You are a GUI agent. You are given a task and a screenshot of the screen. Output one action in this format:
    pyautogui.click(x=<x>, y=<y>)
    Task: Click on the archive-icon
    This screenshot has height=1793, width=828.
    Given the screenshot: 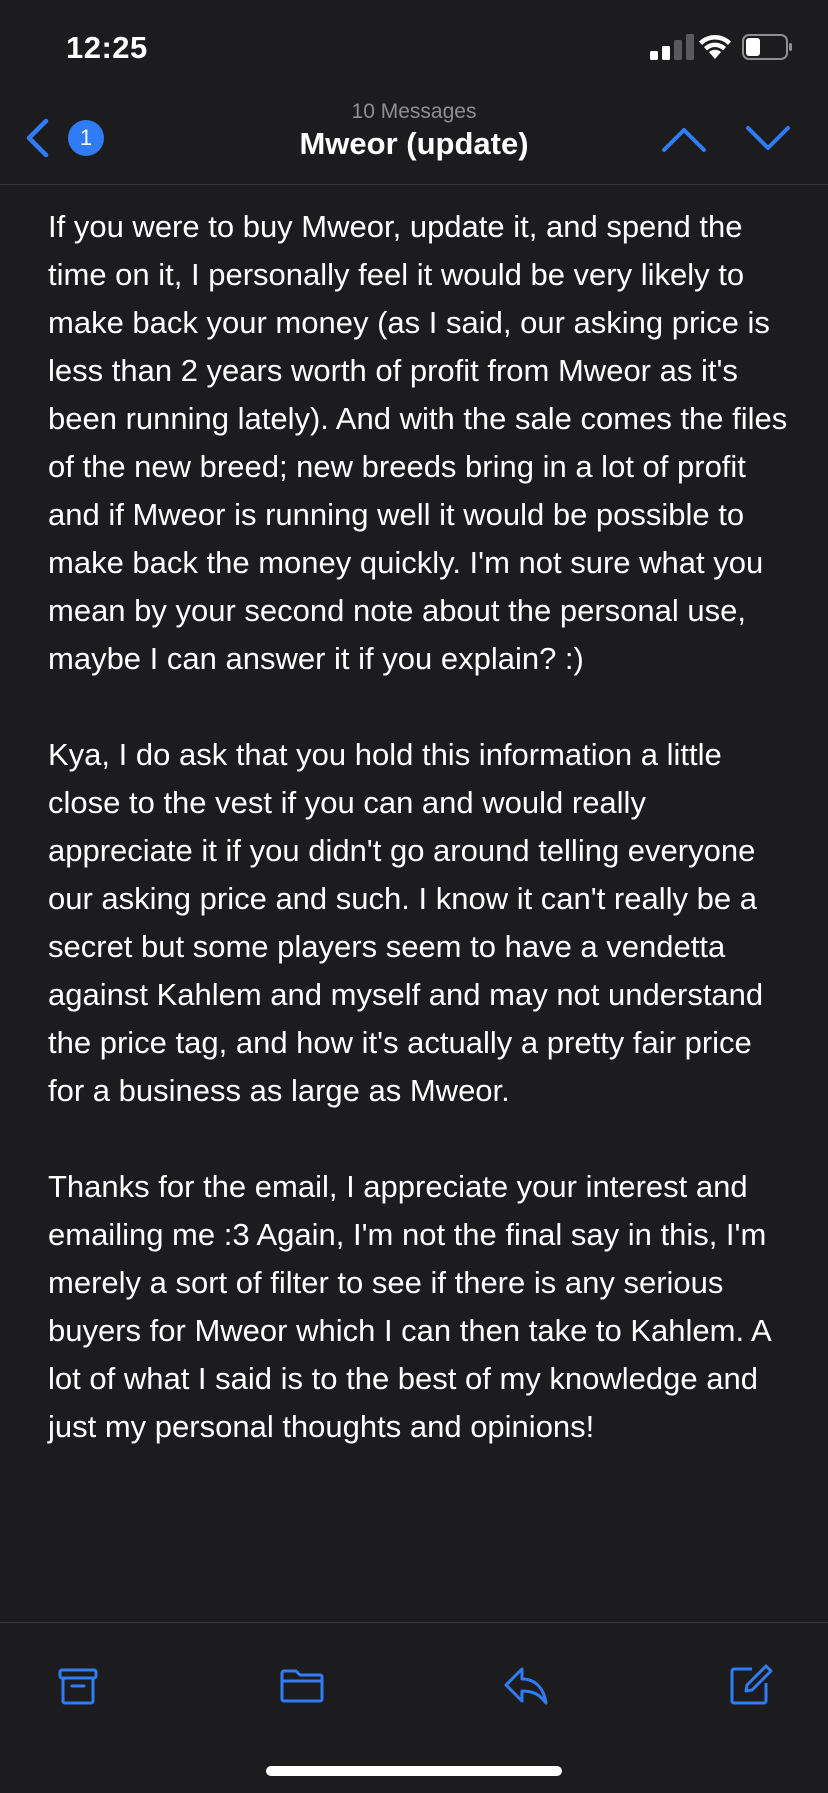 What is the action you would take?
    pyautogui.click(x=78, y=1686)
    